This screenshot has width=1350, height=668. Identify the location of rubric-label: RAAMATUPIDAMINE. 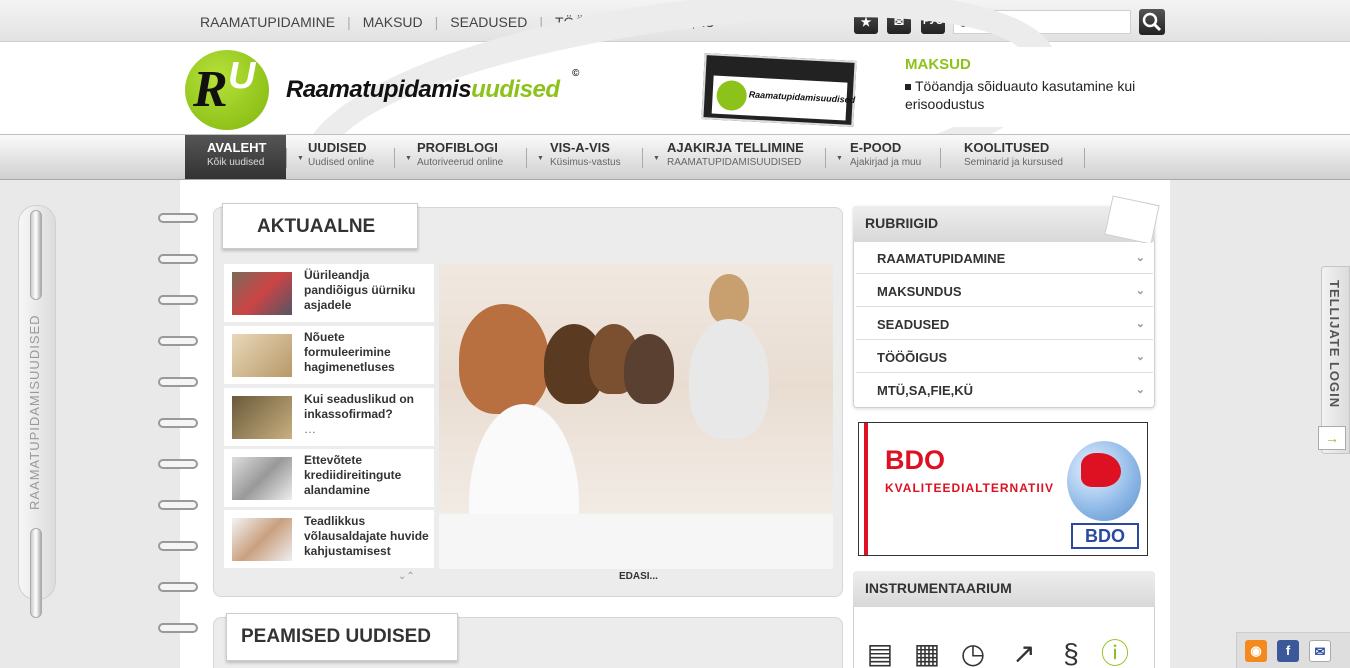
(941, 258).